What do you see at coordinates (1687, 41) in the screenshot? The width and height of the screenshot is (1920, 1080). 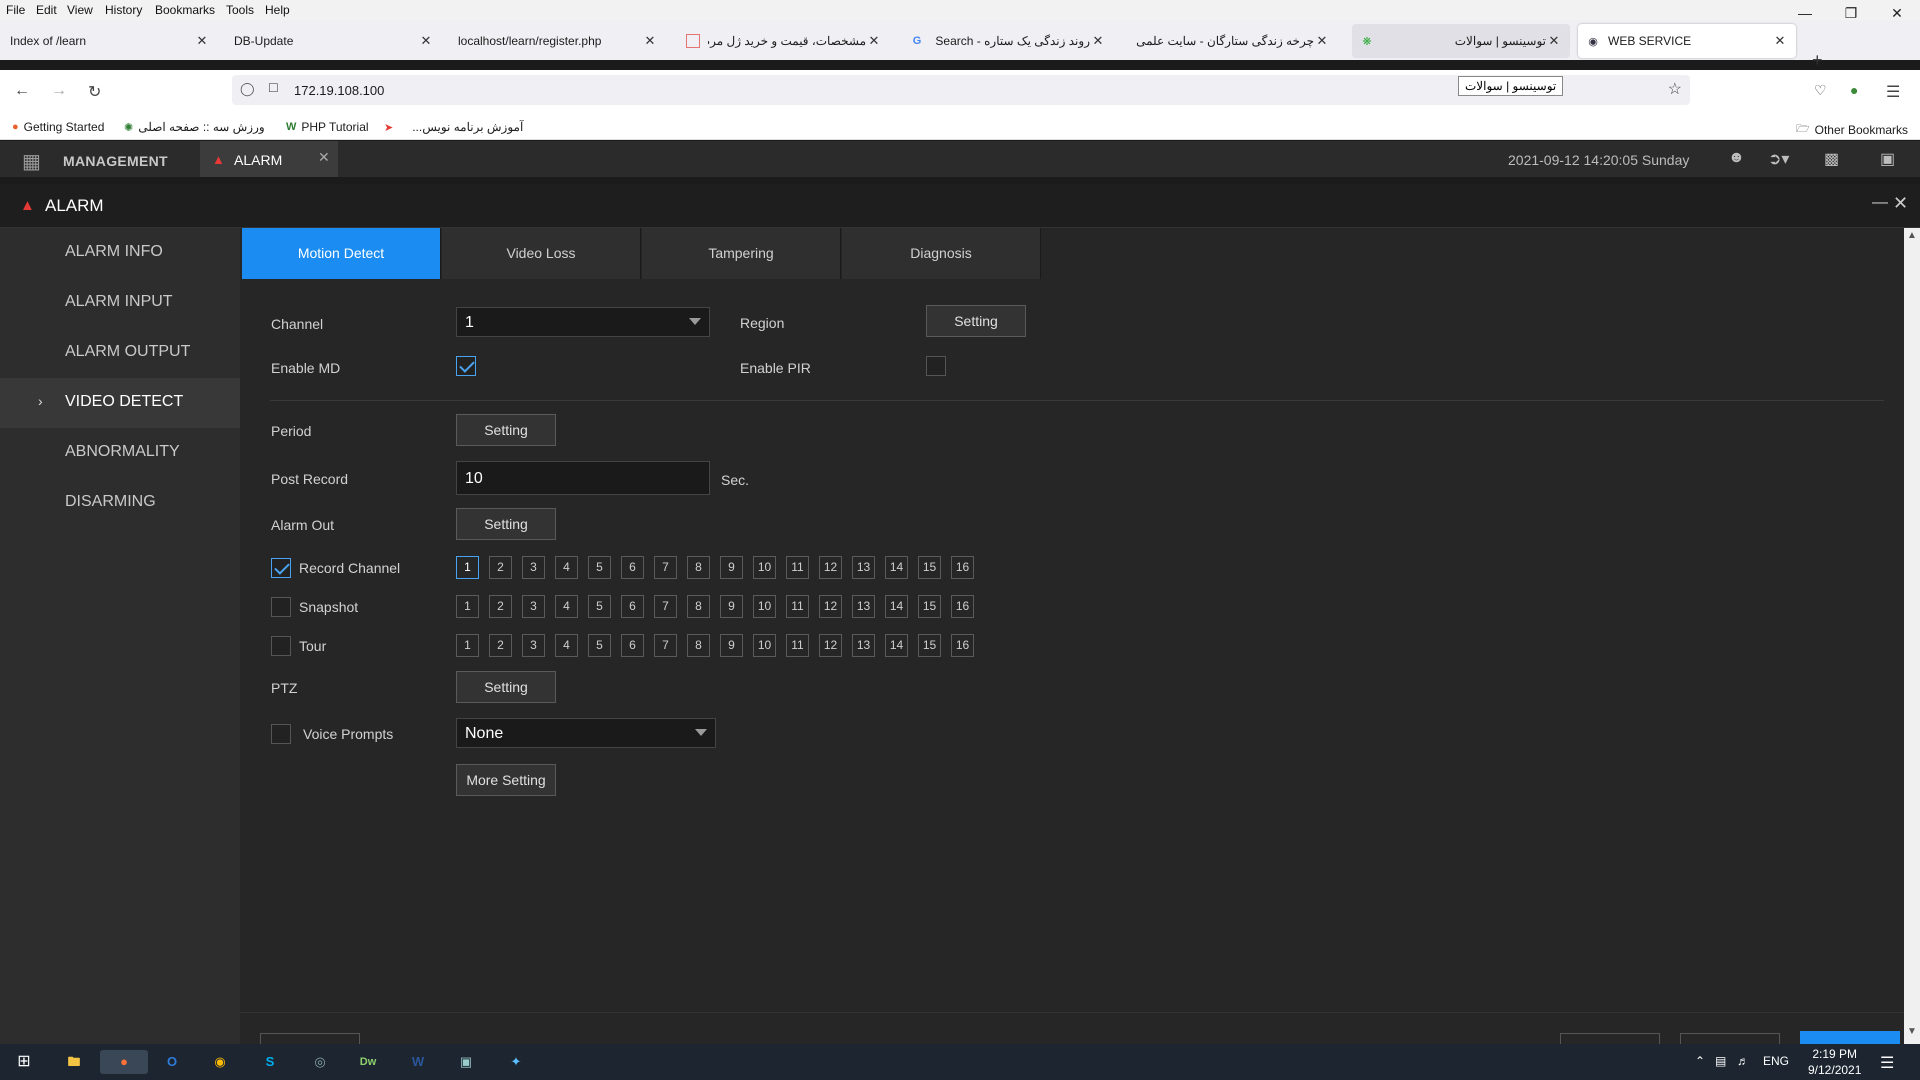 I see `browser-tab-active: ◉ WEB SERVICE ✕` at bounding box center [1687, 41].